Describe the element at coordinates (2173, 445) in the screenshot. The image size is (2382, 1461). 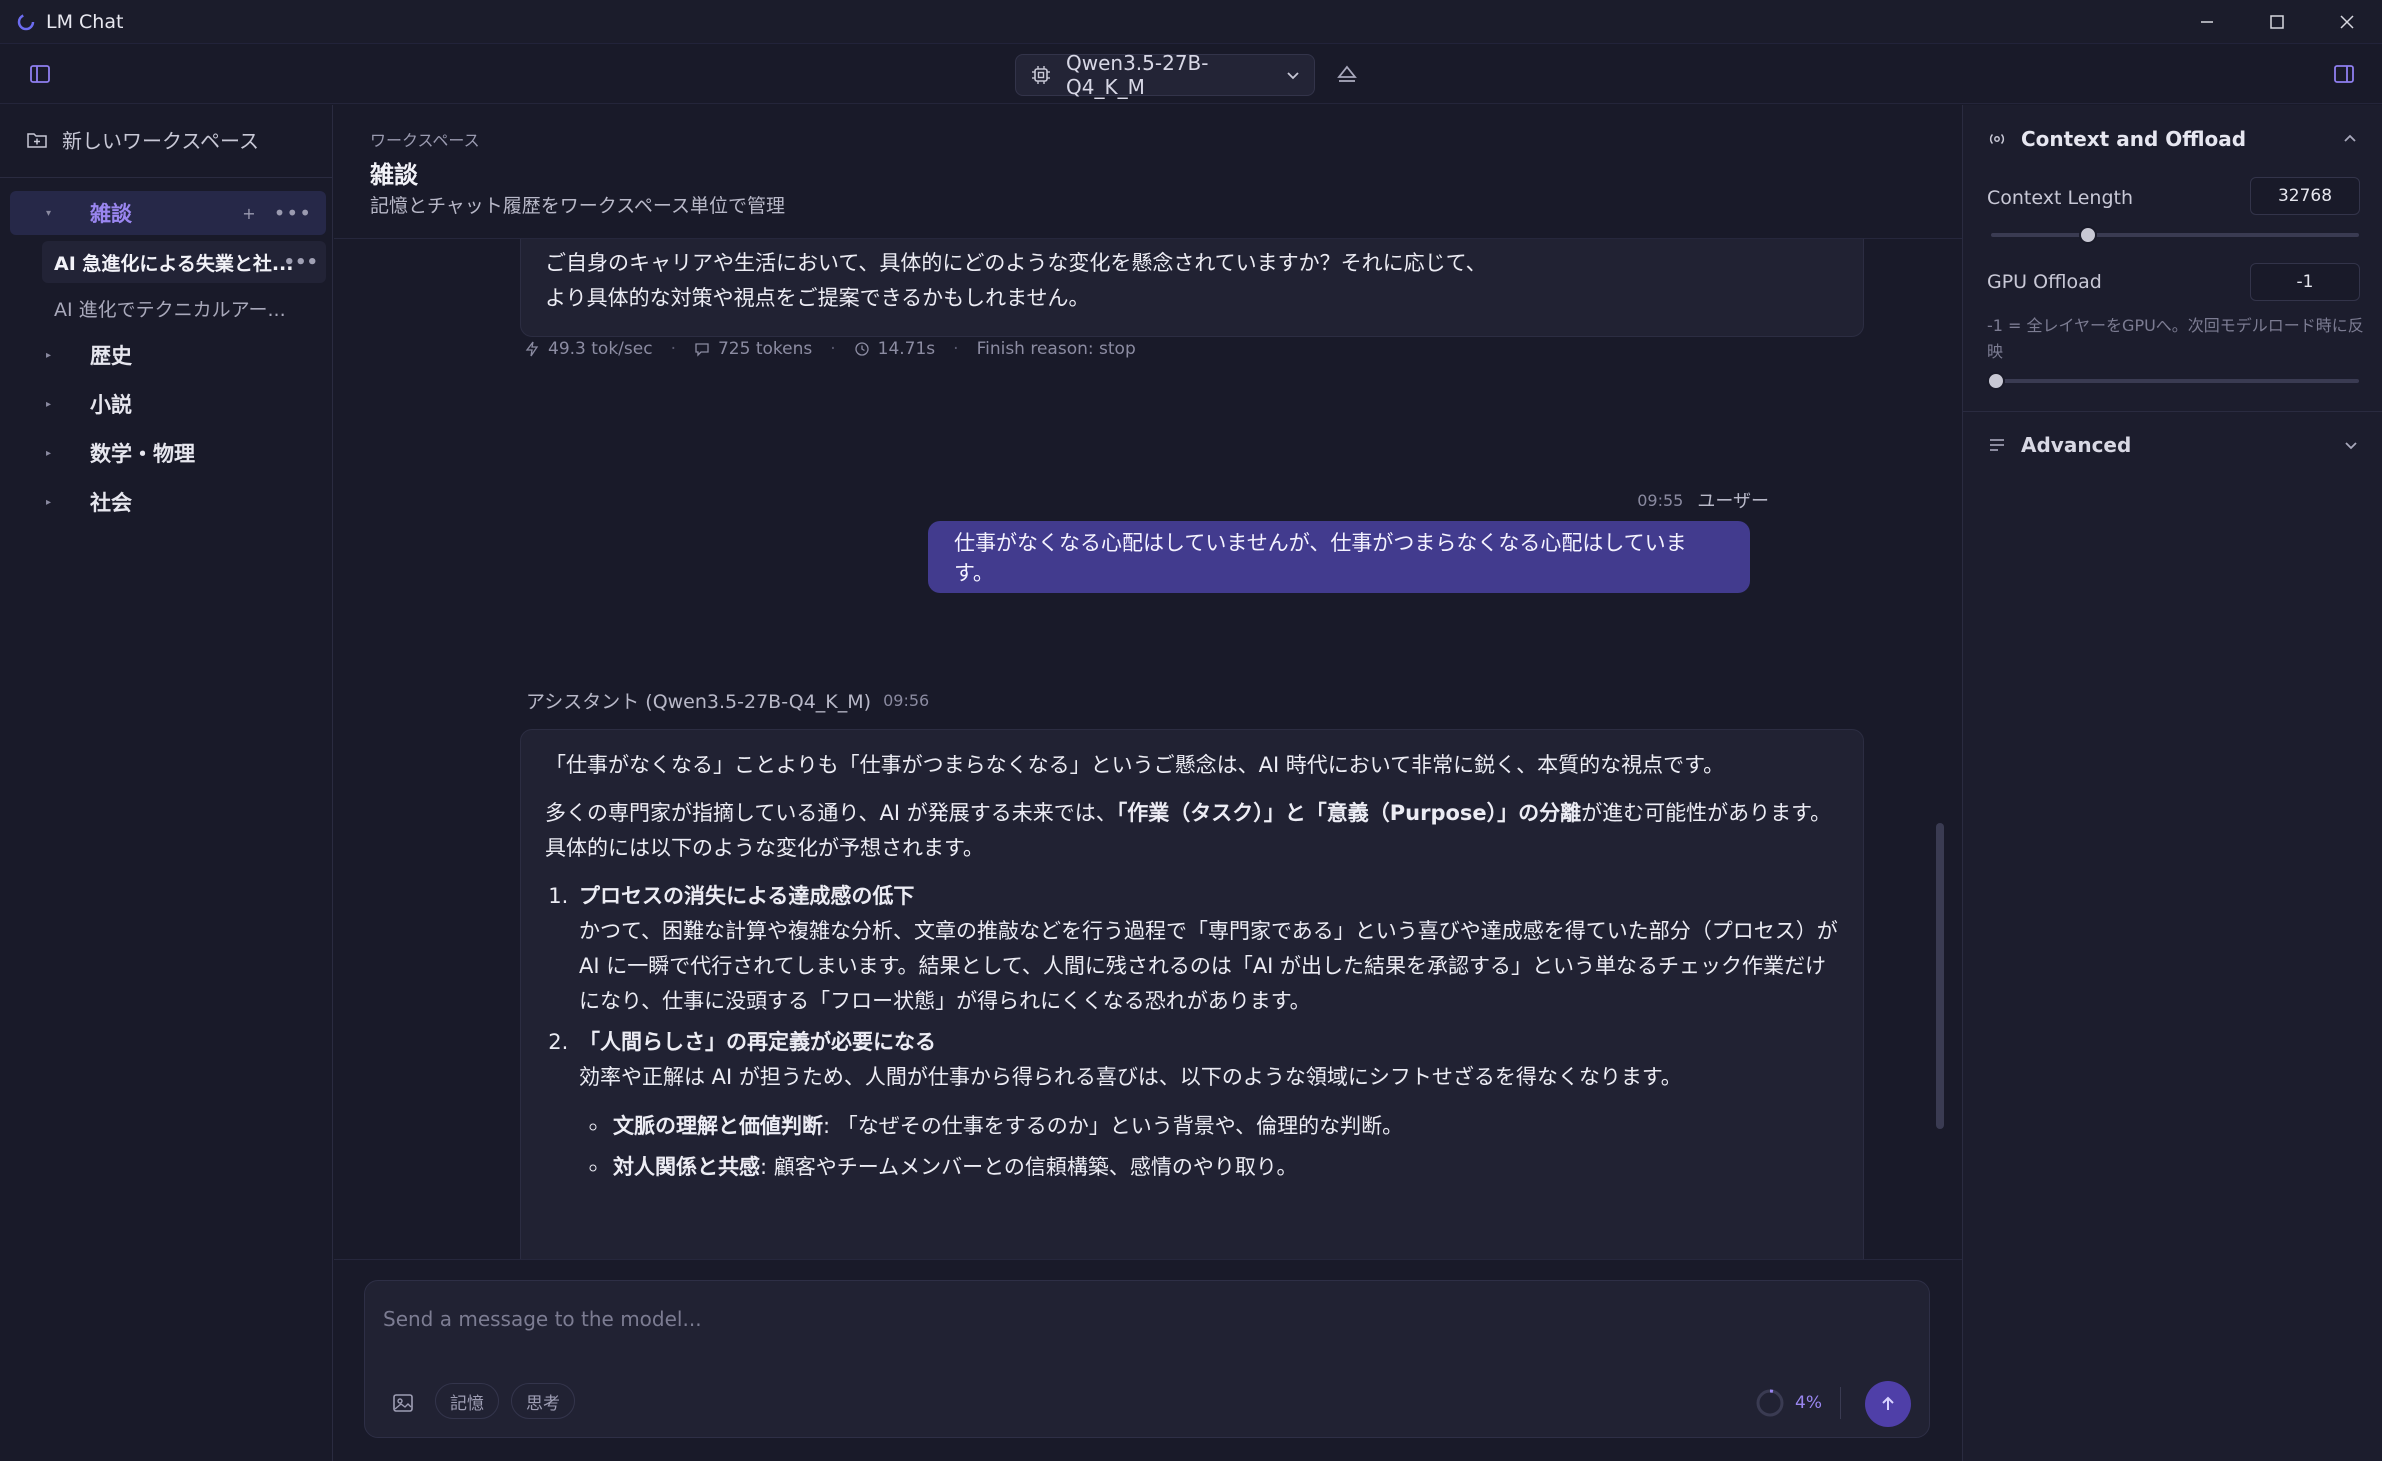
I see `advanced-section-header: Advanced` at that location.